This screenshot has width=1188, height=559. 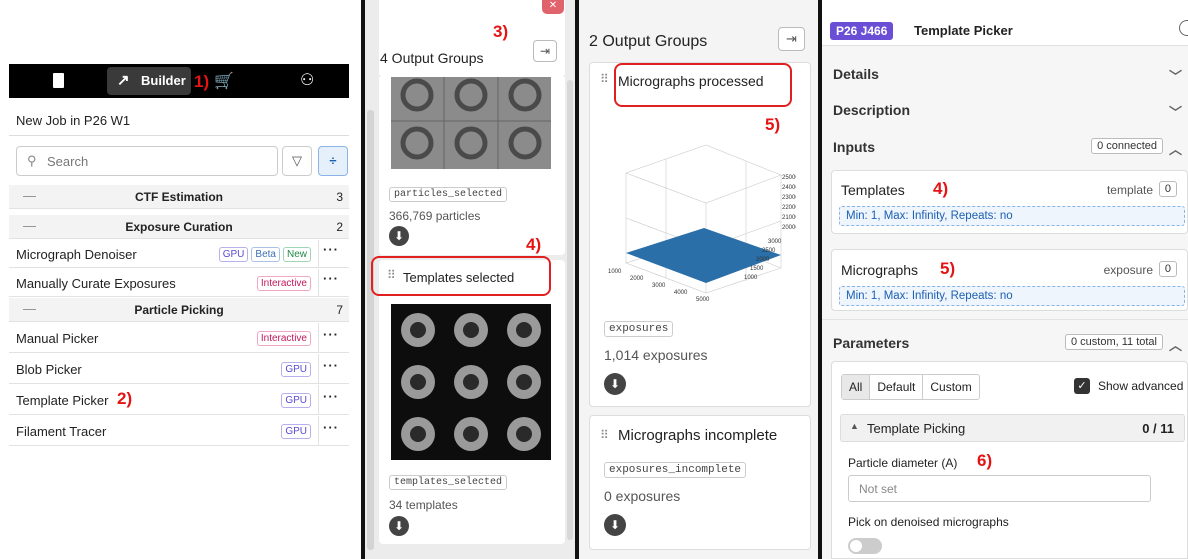 What do you see at coordinates (307, 80) in the screenshot?
I see `hierarchy-icon: ⚇` at bounding box center [307, 80].